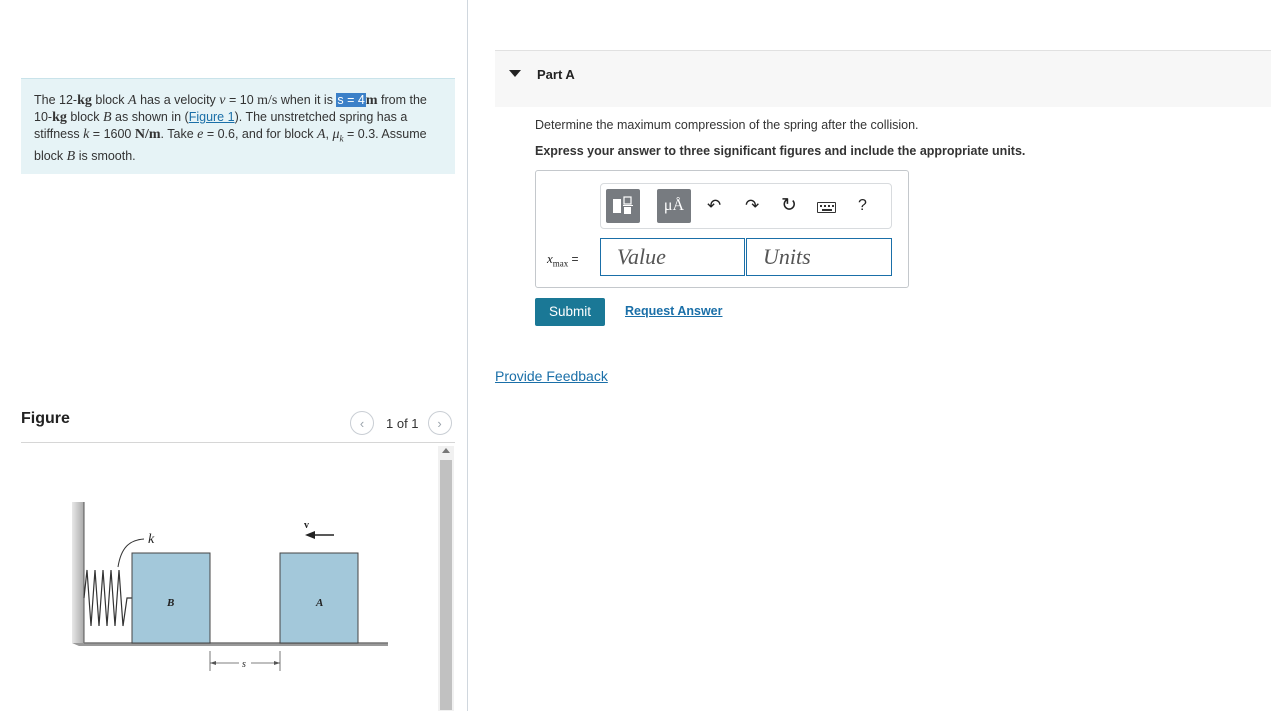 The height and width of the screenshot is (711, 1271). I want to click on units-input: Units, so click(819, 257).